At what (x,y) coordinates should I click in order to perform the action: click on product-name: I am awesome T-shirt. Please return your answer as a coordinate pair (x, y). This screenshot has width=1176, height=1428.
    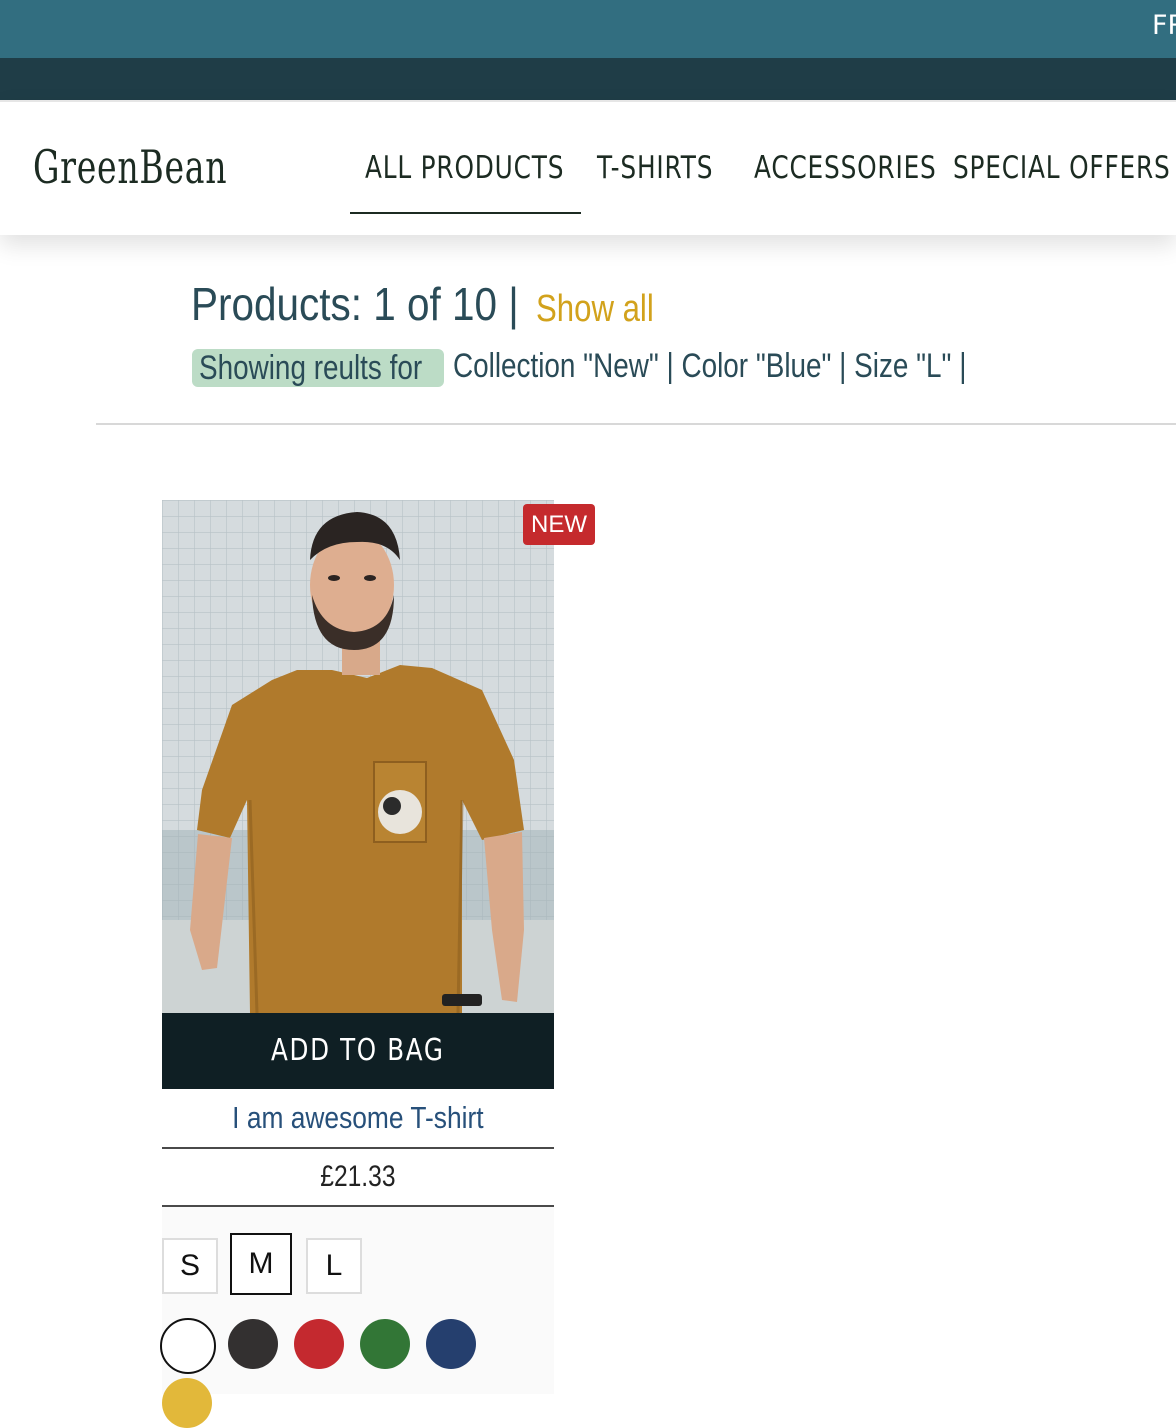
    Looking at the image, I should click on (358, 1119).